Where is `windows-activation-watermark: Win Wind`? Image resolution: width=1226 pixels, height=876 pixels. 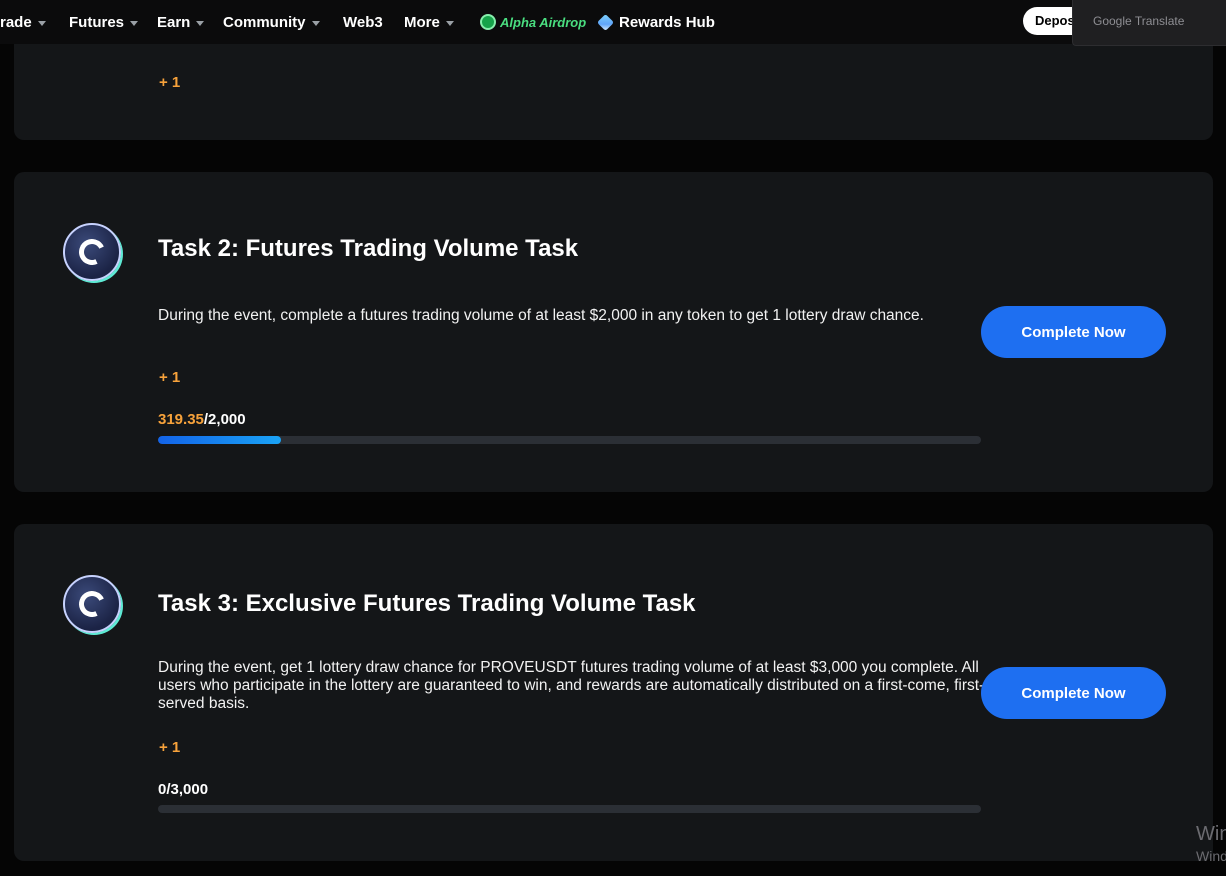 windows-activation-watermark: Win Wind is located at coordinates (1211, 845).